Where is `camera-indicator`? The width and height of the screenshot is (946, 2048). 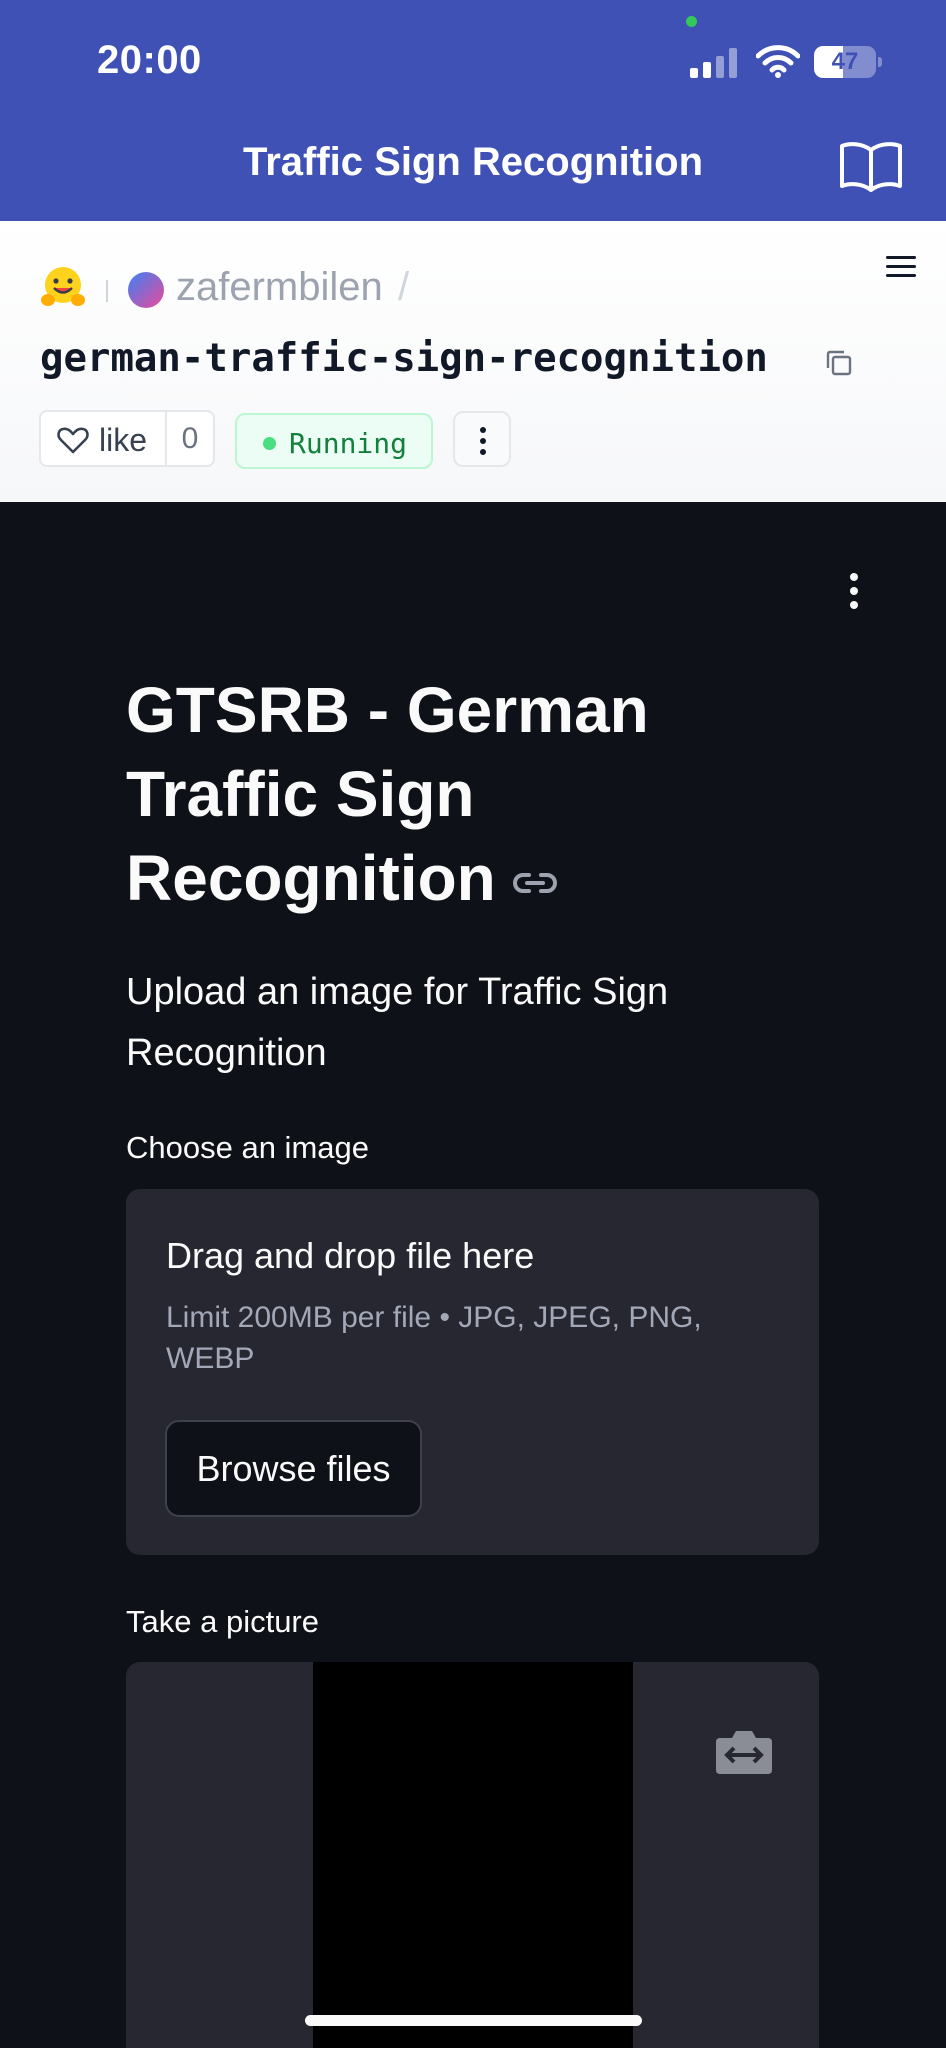 camera-indicator is located at coordinates (691, 21).